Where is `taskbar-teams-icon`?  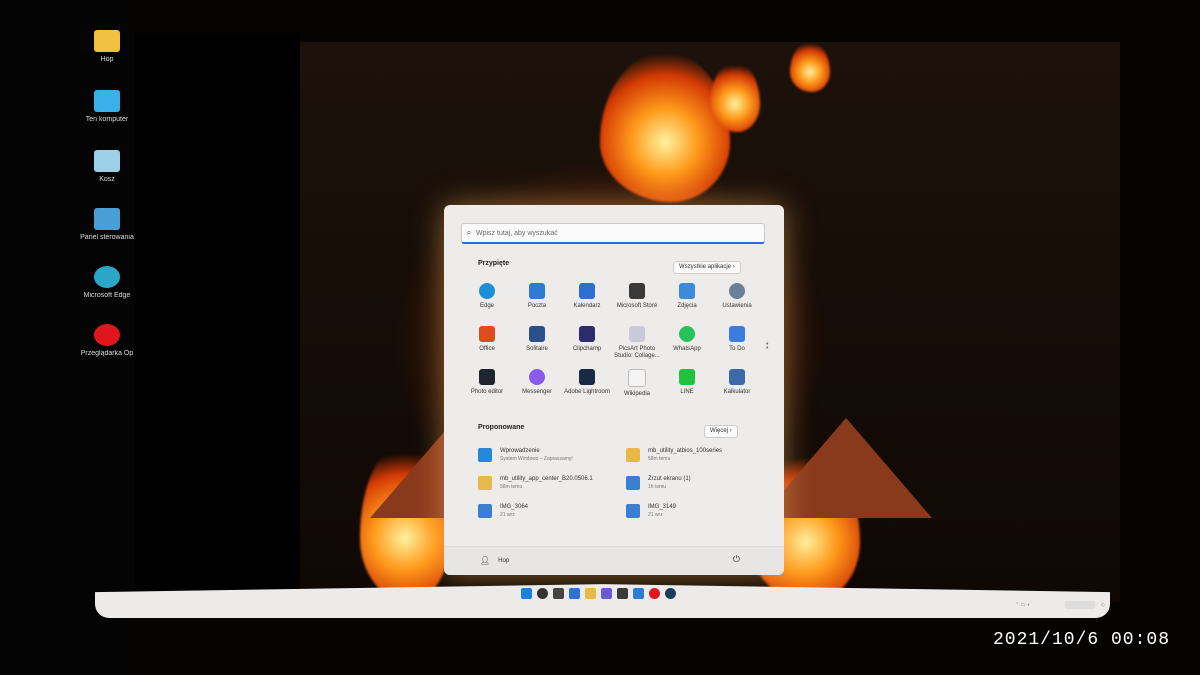
taskbar-teams-icon is located at coordinates (606, 593).